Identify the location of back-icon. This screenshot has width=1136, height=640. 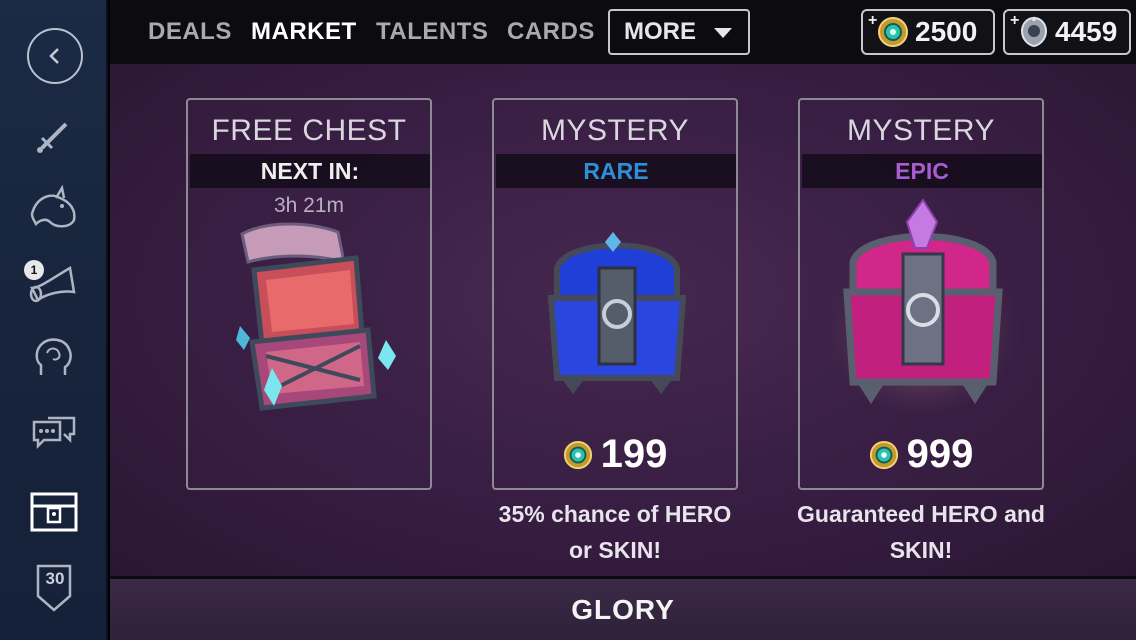
(54, 56).